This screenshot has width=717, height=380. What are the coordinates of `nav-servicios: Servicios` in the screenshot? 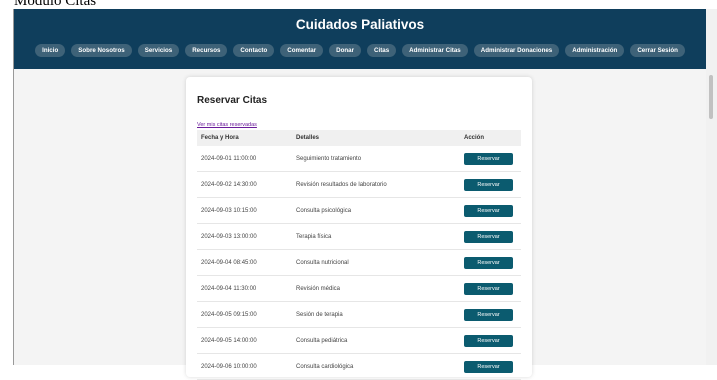 It's located at (158, 50).